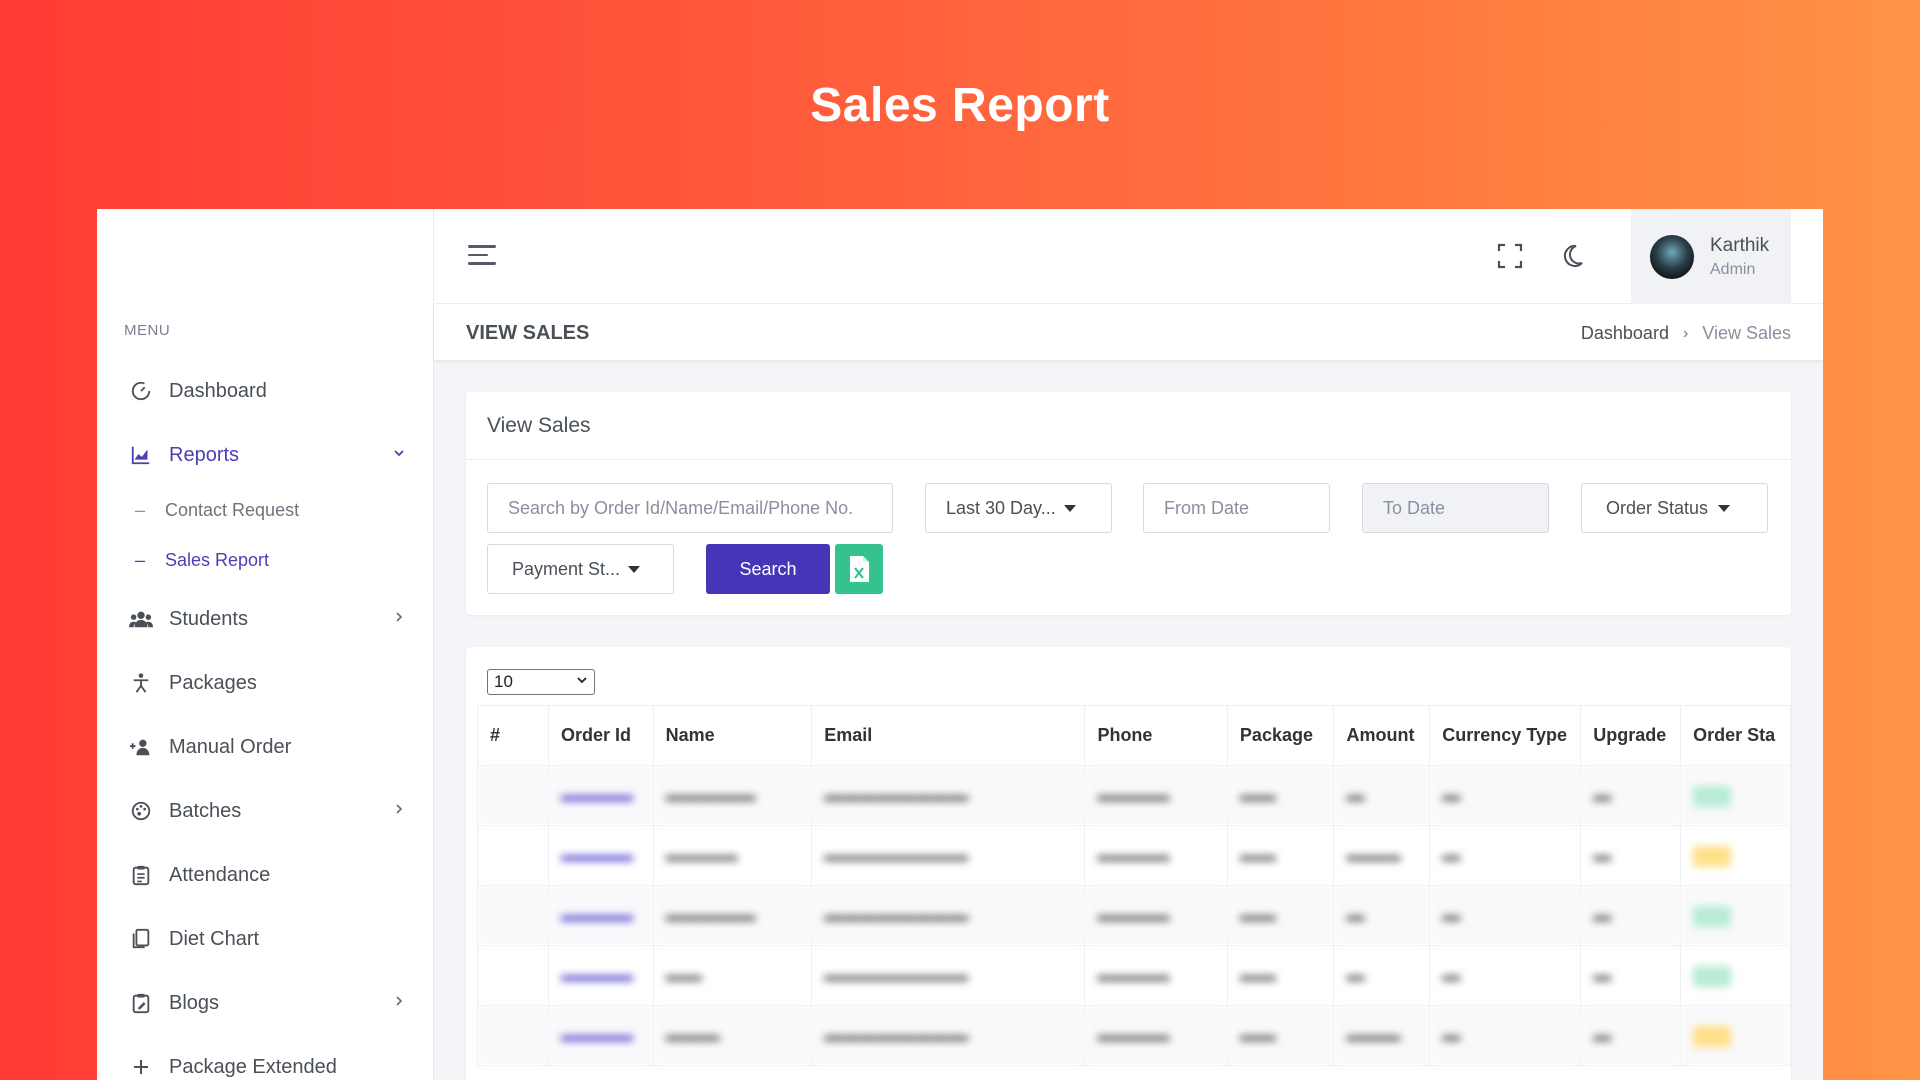 This screenshot has width=1920, height=1080. I want to click on sidebar-item-attendance: Attendance, so click(265, 875).